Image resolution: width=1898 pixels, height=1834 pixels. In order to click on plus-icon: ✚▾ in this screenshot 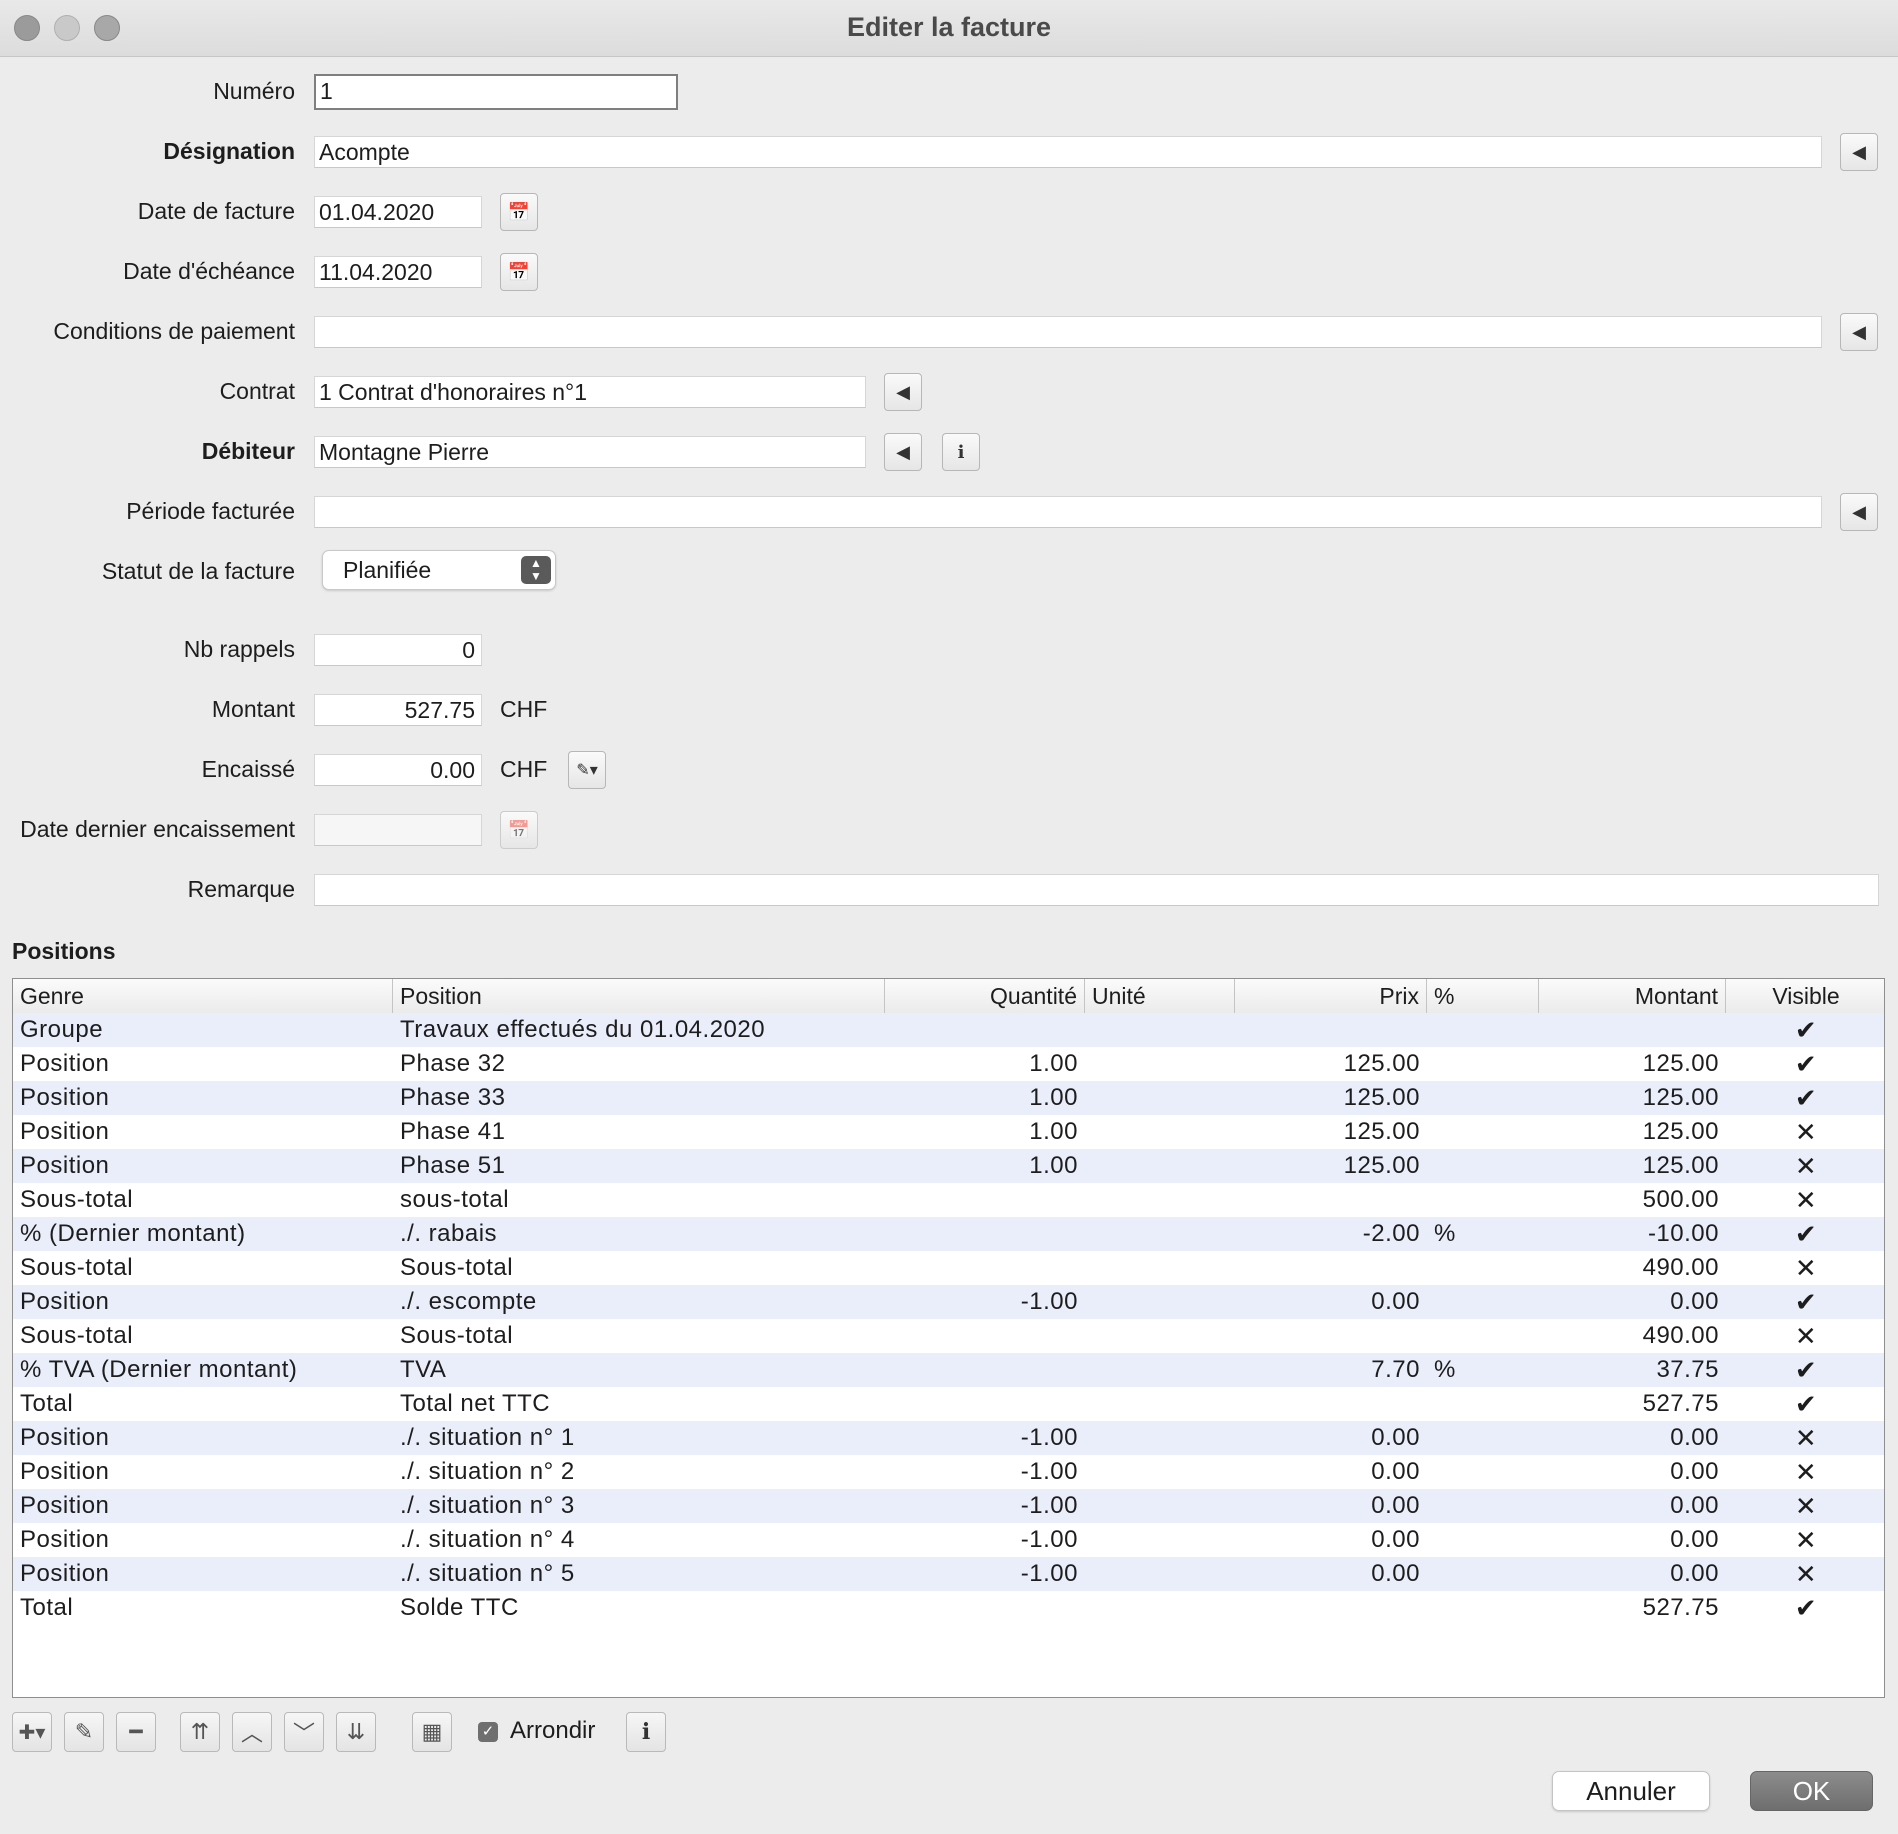, I will do `click(32, 1732)`.